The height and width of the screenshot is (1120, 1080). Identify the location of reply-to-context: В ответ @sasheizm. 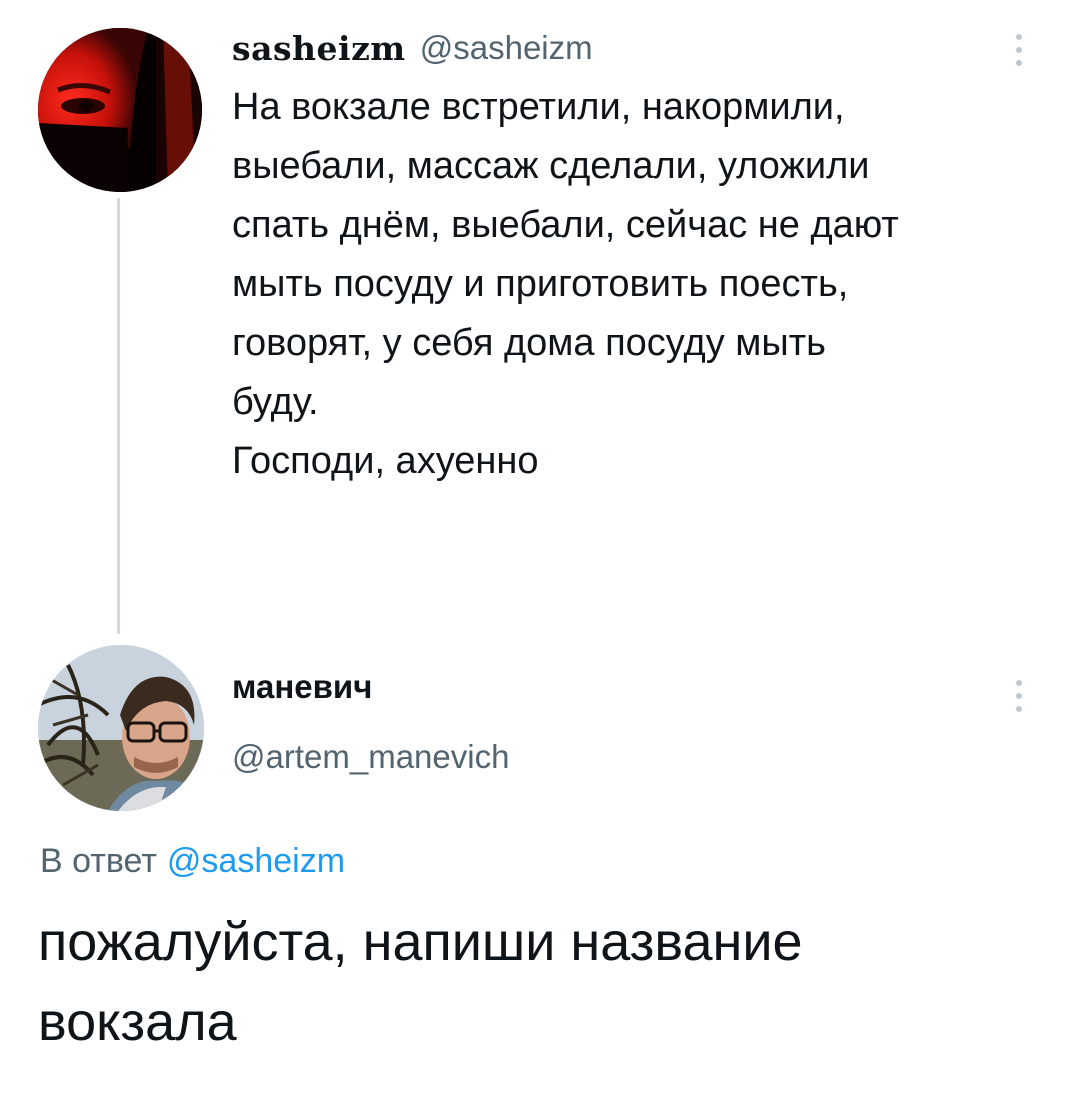
(192, 861).